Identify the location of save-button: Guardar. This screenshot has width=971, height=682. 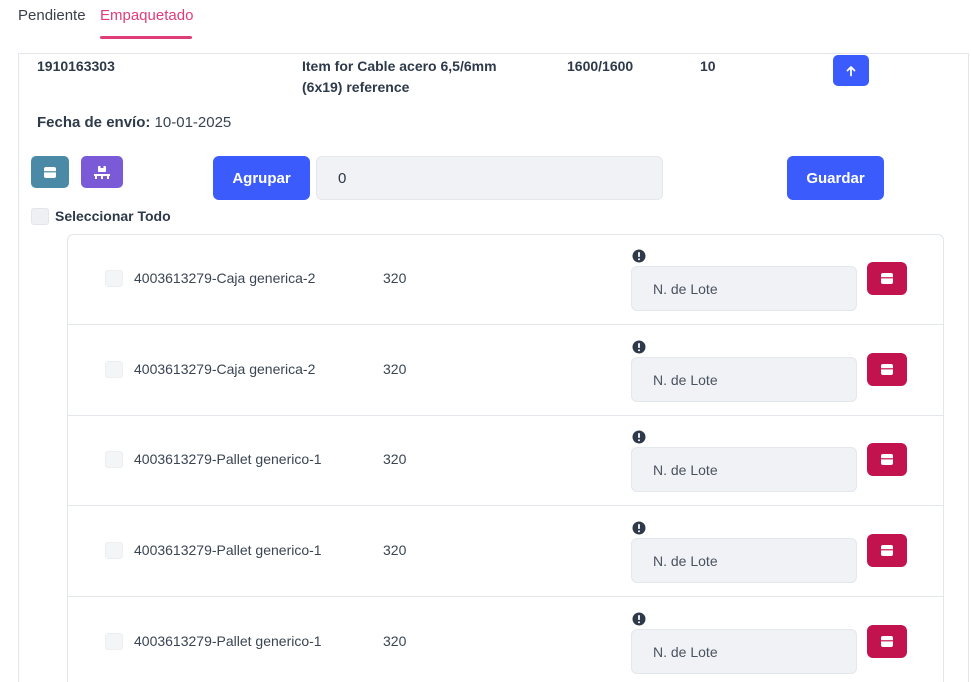
(835, 178).